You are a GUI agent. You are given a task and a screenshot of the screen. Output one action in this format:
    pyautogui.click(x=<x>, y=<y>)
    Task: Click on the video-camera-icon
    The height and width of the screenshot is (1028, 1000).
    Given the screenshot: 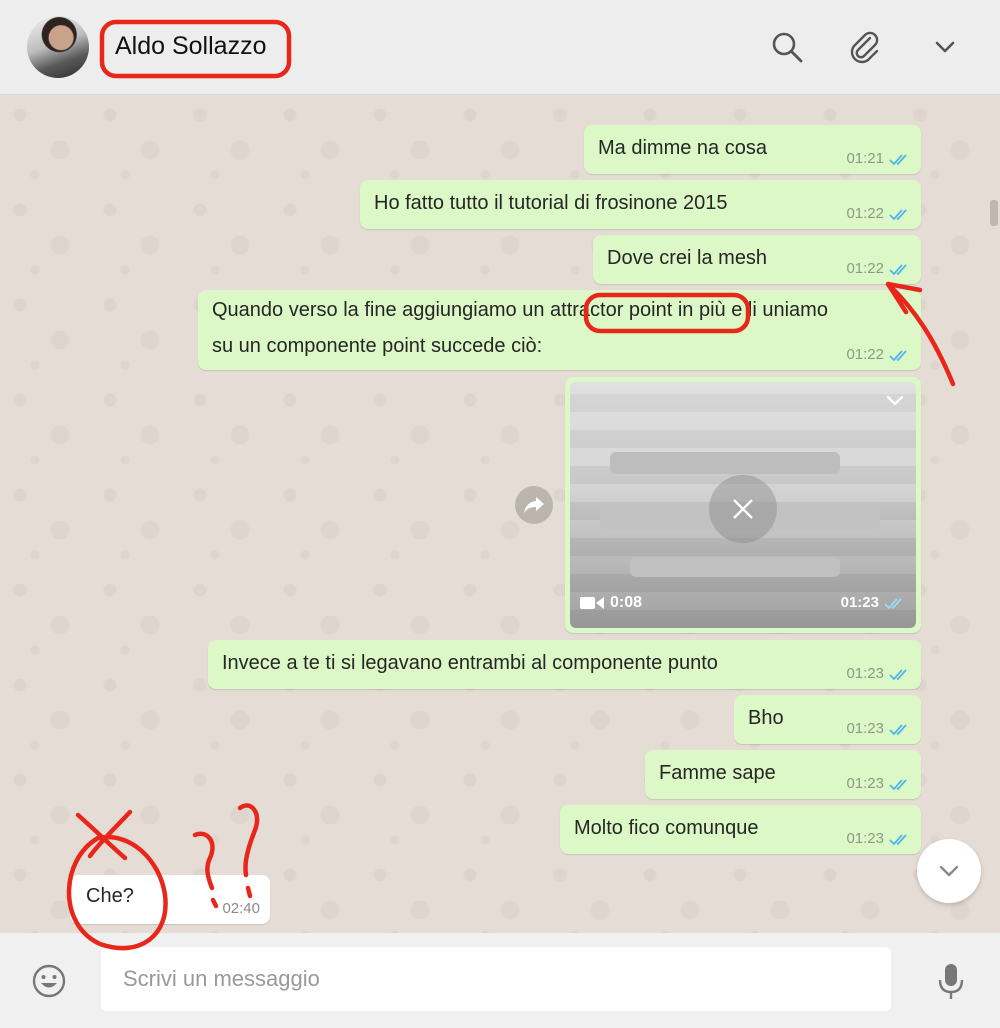 What is the action you would take?
    pyautogui.click(x=592, y=603)
    